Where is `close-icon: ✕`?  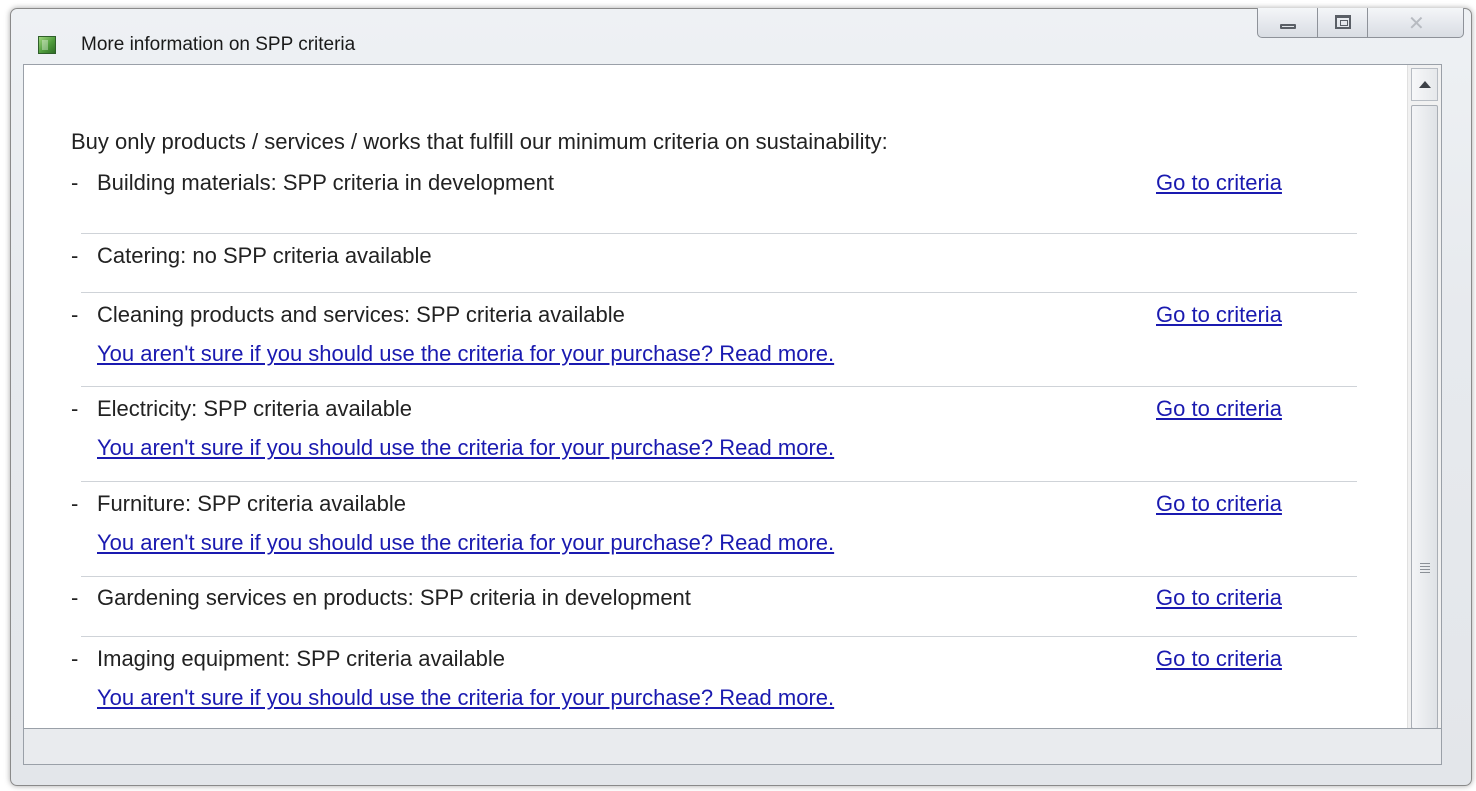 close-icon: ✕ is located at coordinates (1416, 23).